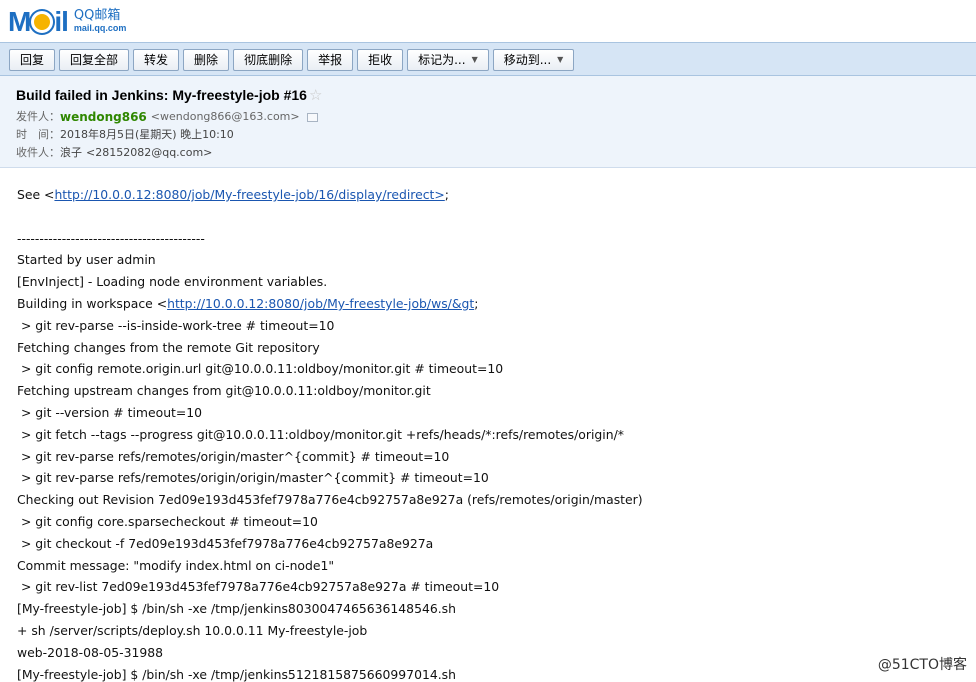 The image size is (976, 682). Describe the element at coordinates (110, 412) in the screenshot. I see `log-line: > git --version # timeout=10` at that location.